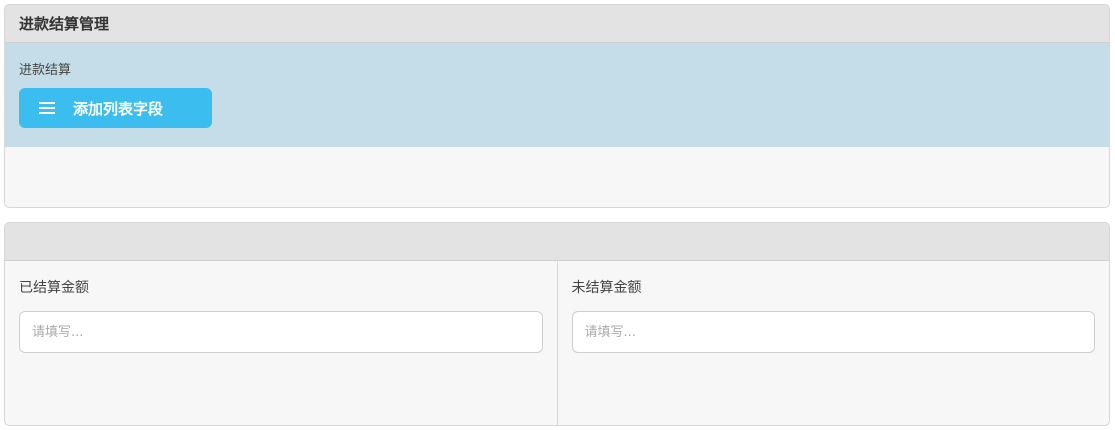  Describe the element at coordinates (47, 108) in the screenshot. I see `list-icon` at that location.